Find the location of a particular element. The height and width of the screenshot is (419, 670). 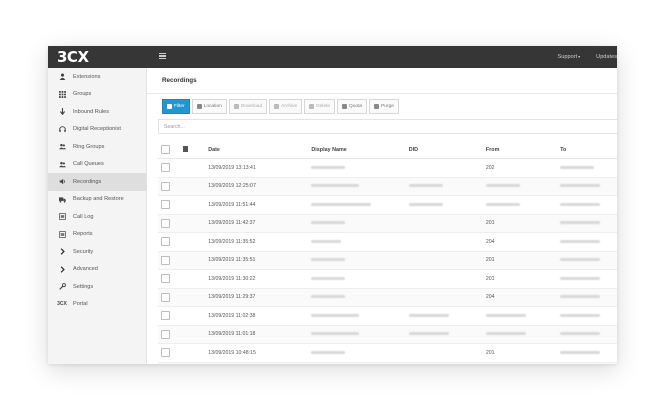

sidebar-item-groups: Groups is located at coordinates (97, 95).